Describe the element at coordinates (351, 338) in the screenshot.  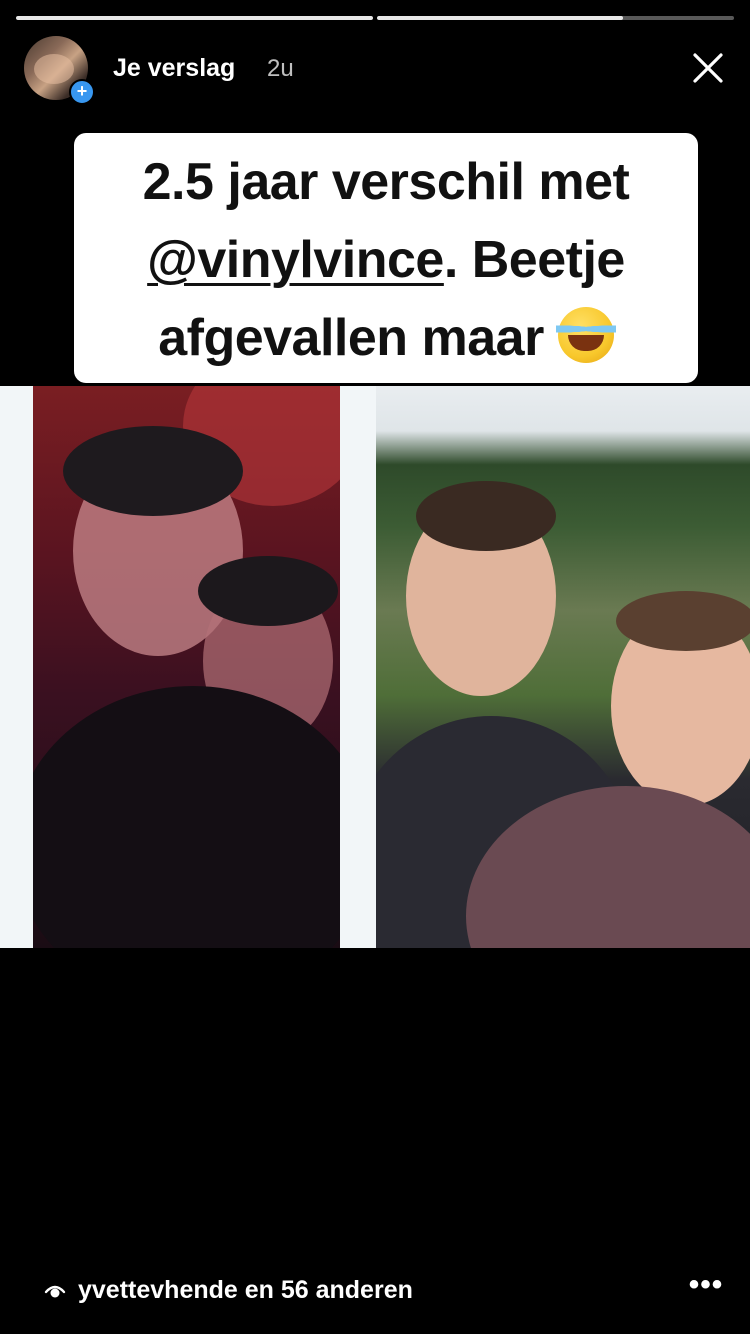
I see `caption-line-3-text: afgevallen maar` at that location.